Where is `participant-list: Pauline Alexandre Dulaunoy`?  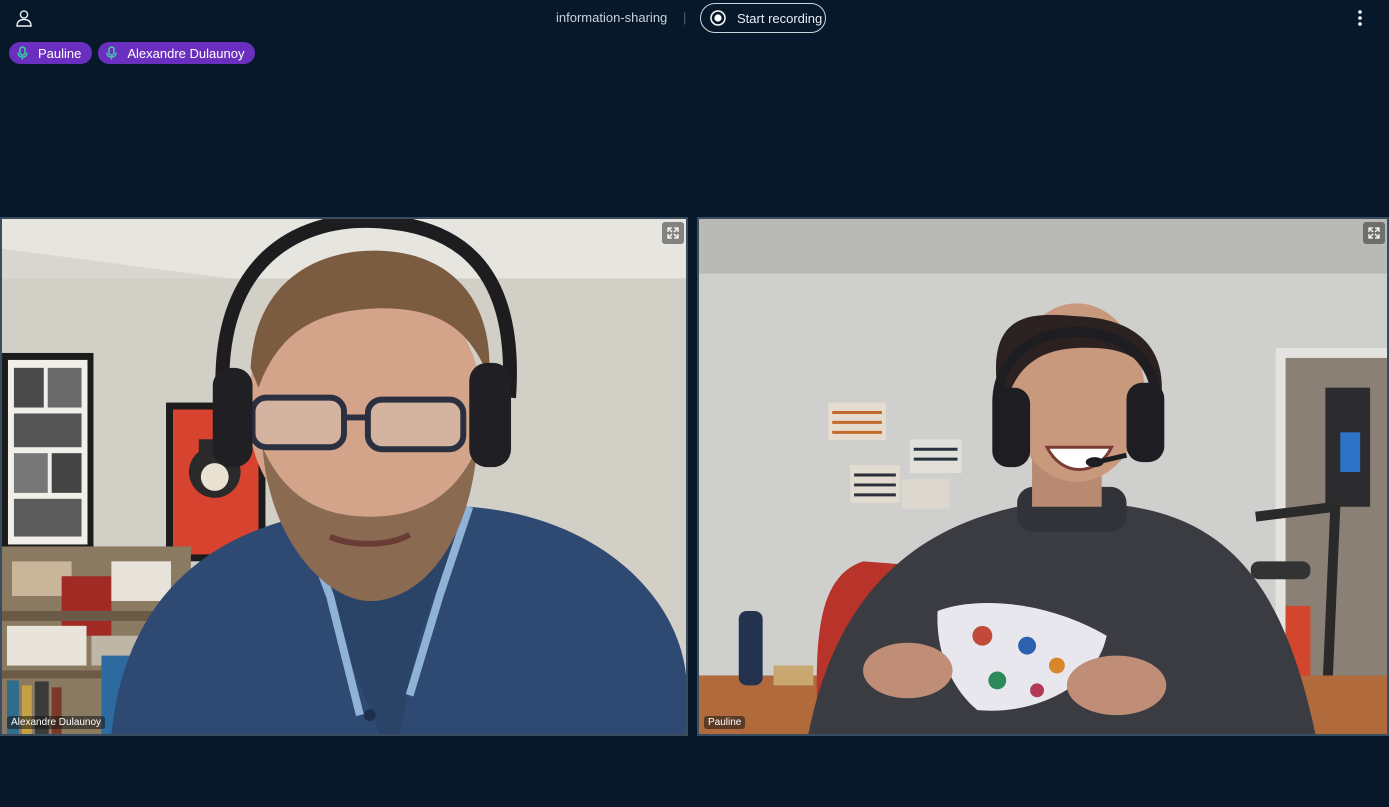 participant-list: Pauline Alexandre Dulaunoy is located at coordinates (132, 53).